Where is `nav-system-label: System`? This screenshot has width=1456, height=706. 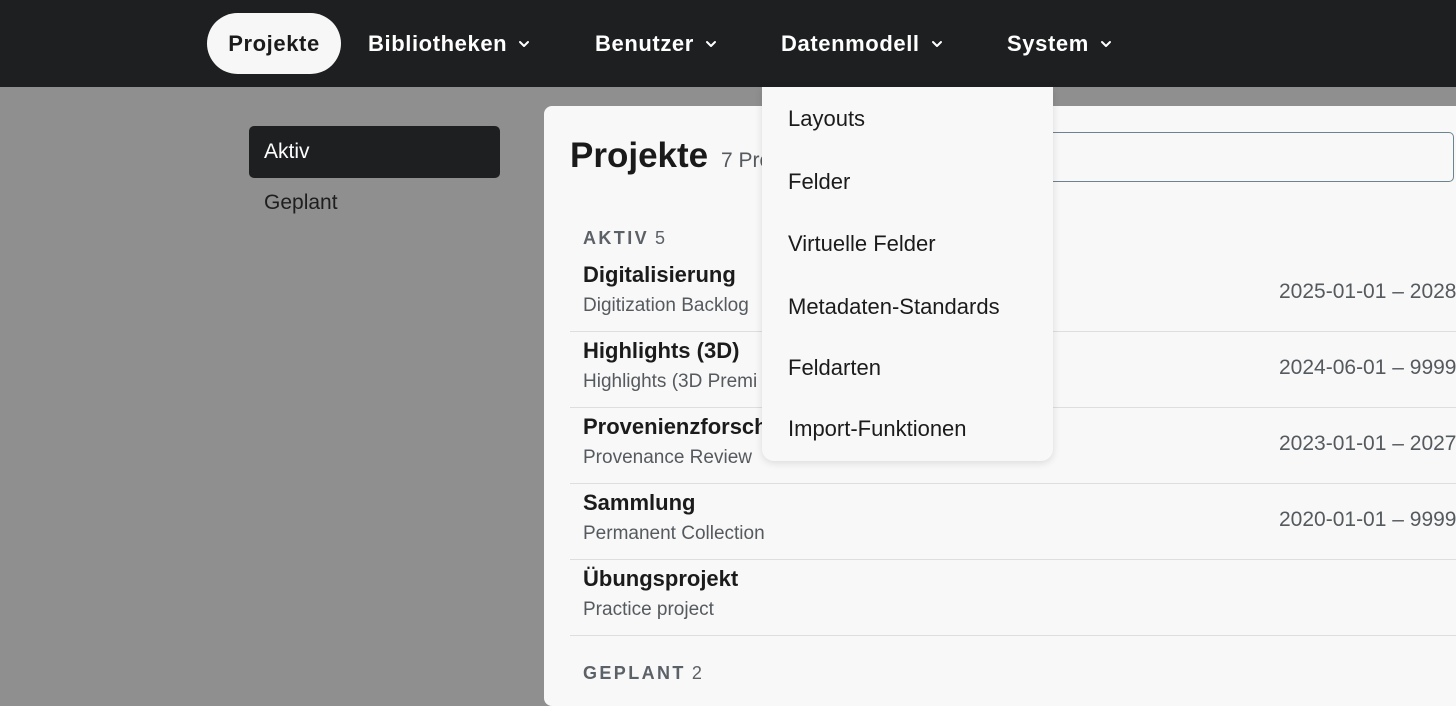 nav-system-label: System is located at coordinates (1048, 43).